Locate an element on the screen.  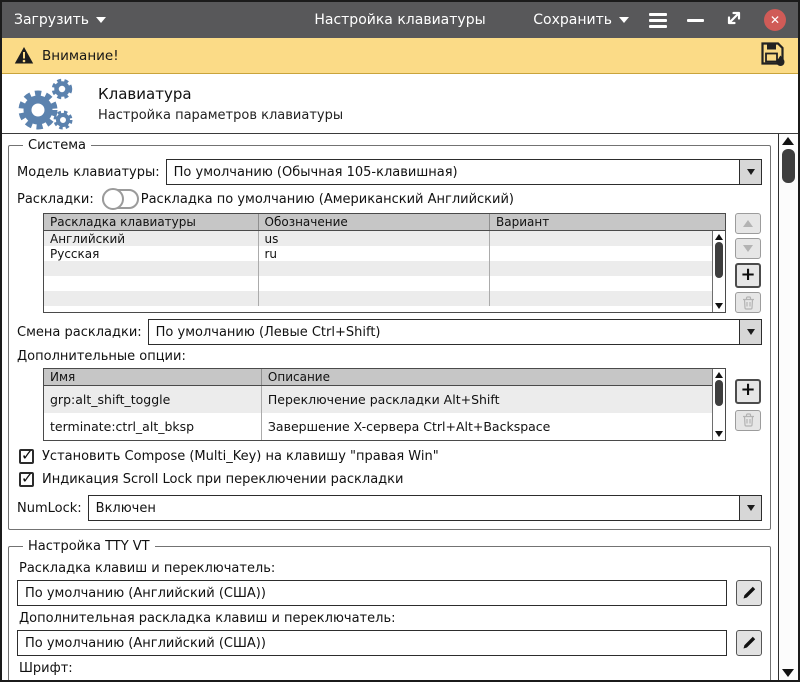
arrow-down-icon is located at coordinates (748, 248).